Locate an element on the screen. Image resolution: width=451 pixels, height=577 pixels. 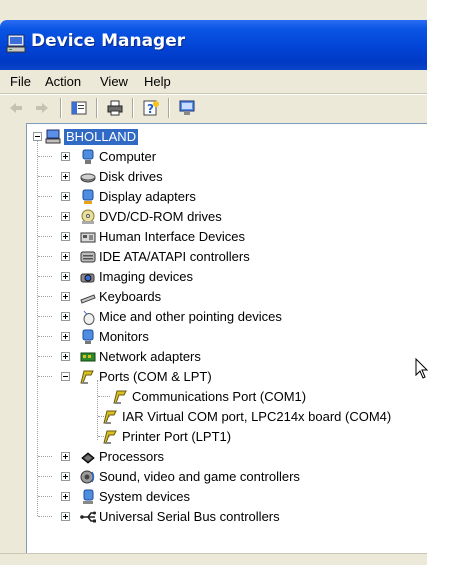
usb-icon is located at coordinates (88, 517).